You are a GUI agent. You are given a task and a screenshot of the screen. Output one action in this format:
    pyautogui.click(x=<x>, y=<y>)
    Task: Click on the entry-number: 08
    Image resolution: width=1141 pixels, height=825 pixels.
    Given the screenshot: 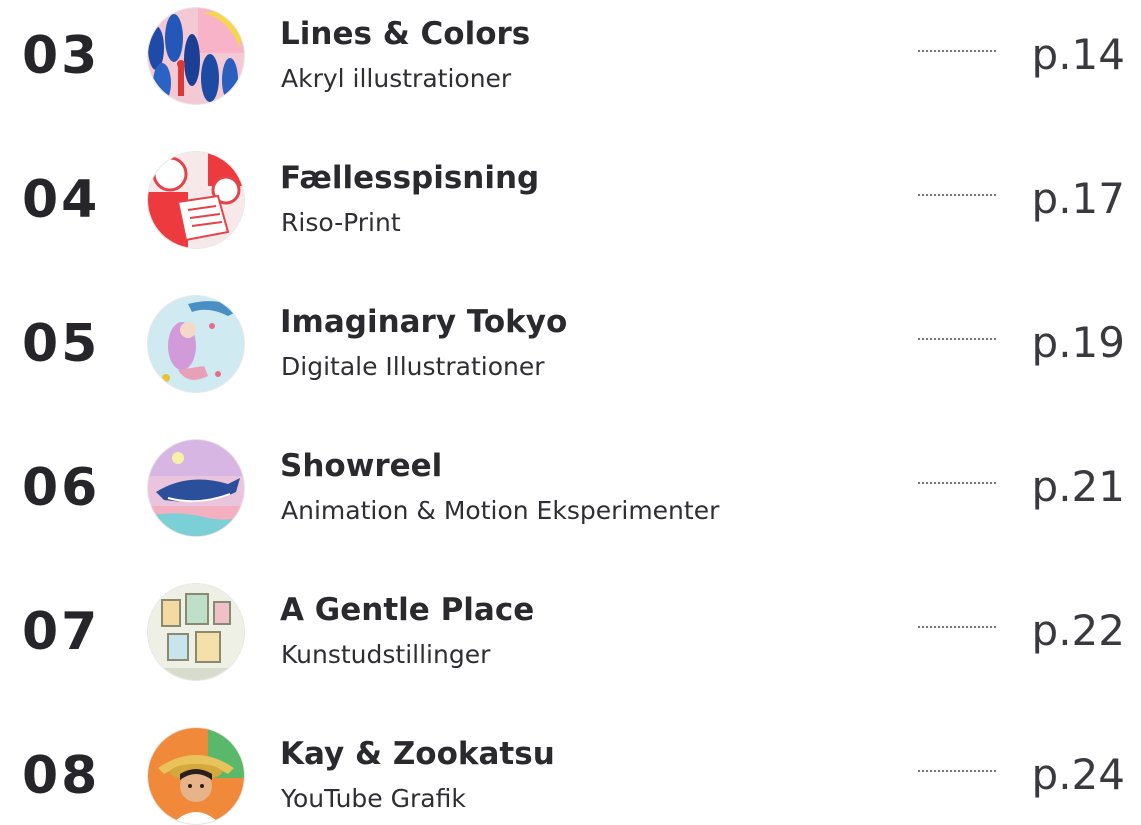 What is the action you would take?
    pyautogui.click(x=61, y=776)
    